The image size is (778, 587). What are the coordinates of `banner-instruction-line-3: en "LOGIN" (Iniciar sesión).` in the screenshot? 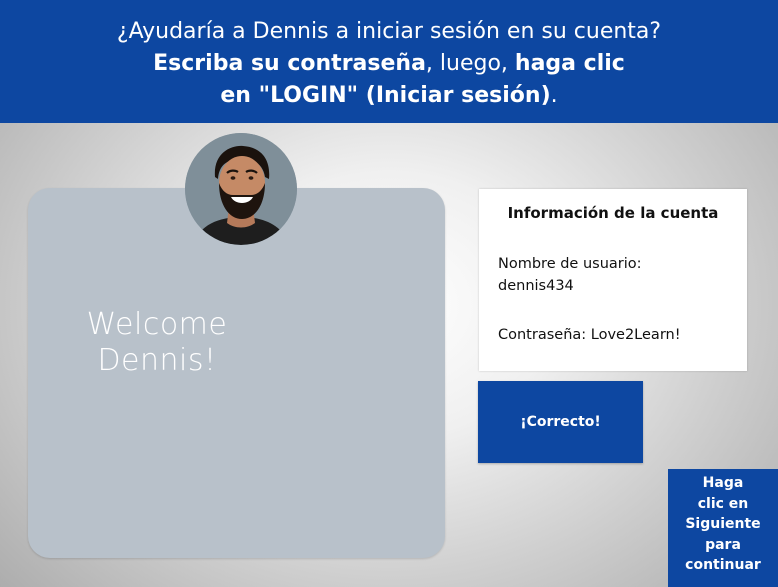 It's located at (389, 96).